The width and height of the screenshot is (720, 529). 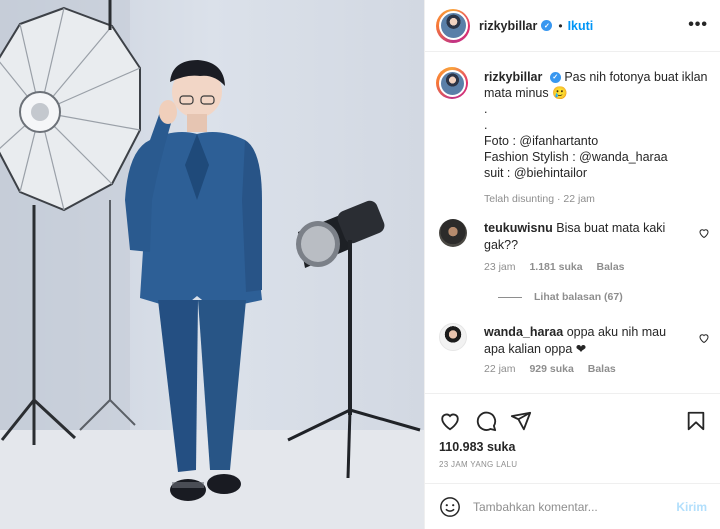 What do you see at coordinates (477, 447) in the screenshot?
I see `likes-count: 110.983 suka` at bounding box center [477, 447].